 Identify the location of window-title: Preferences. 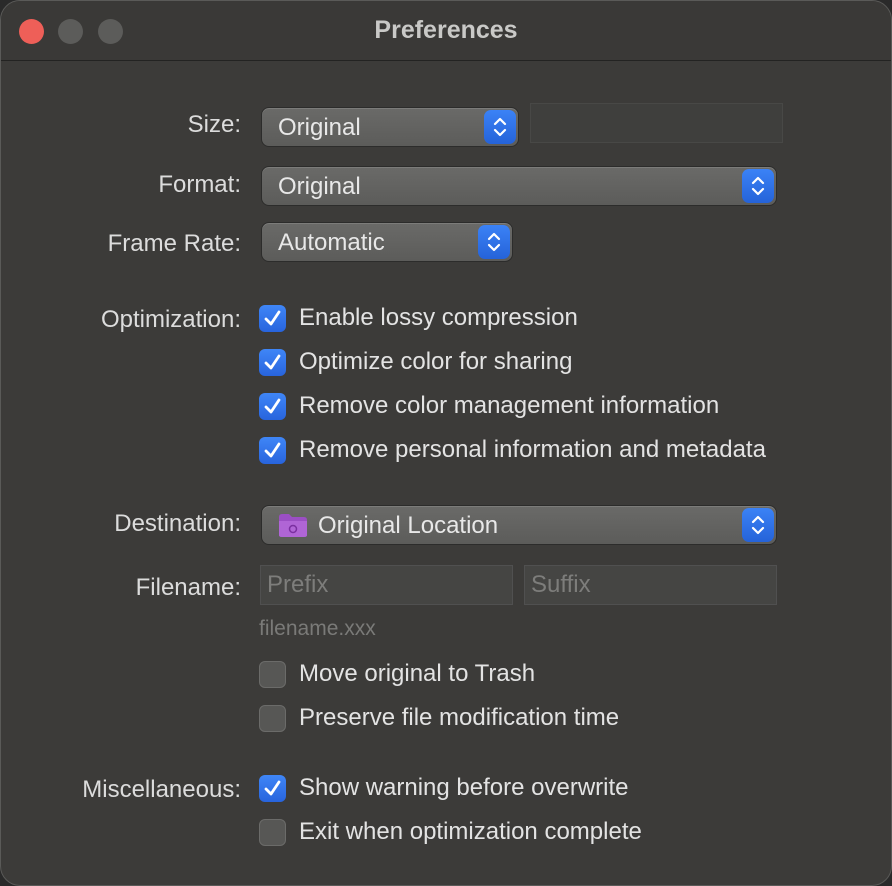
(446, 30).